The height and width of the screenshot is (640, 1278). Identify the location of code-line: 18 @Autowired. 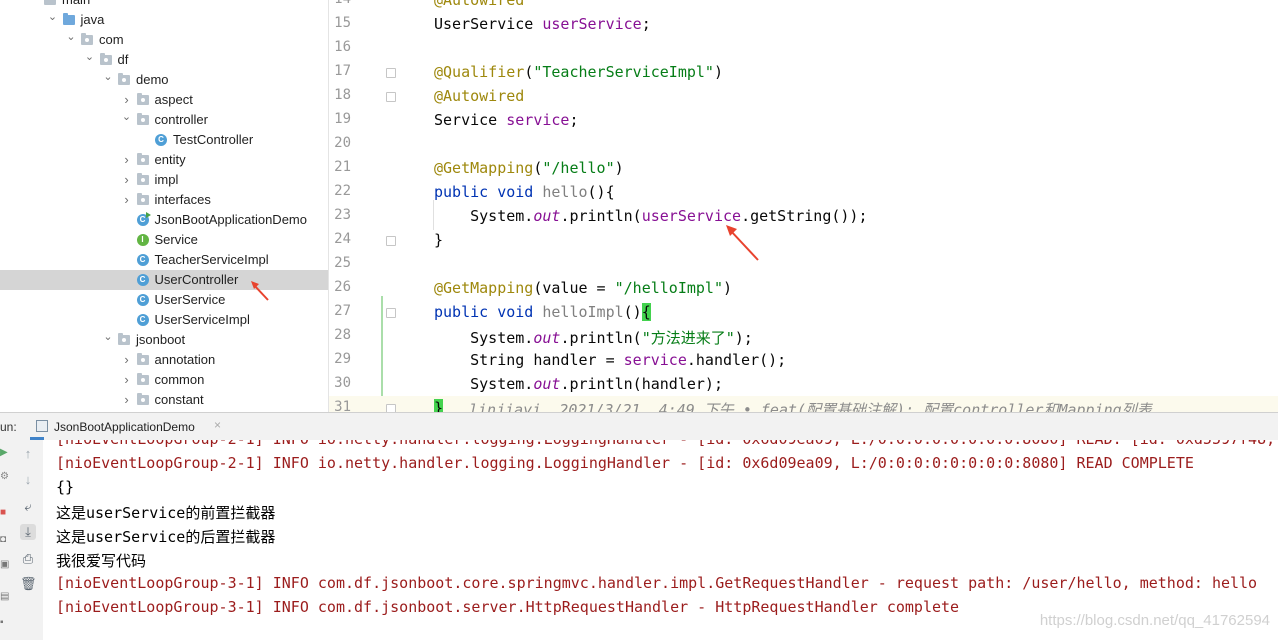
(803, 96).